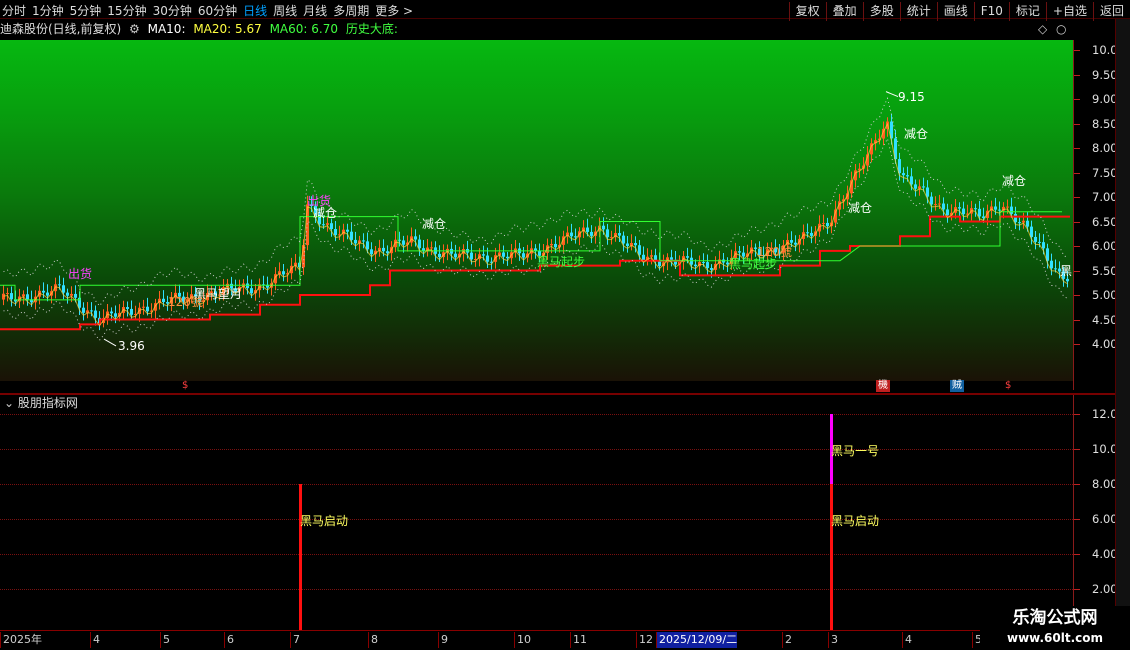 Image resolution: width=1130 pixels, height=650 pixels. I want to click on signal-bar-label: 黑马启动, so click(855, 521).